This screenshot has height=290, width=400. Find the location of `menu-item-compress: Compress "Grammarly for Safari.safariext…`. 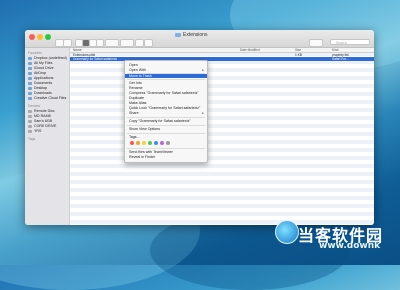

menu-item-compress: Compress "Grammarly for Safari.safariext… is located at coordinates (164, 93).